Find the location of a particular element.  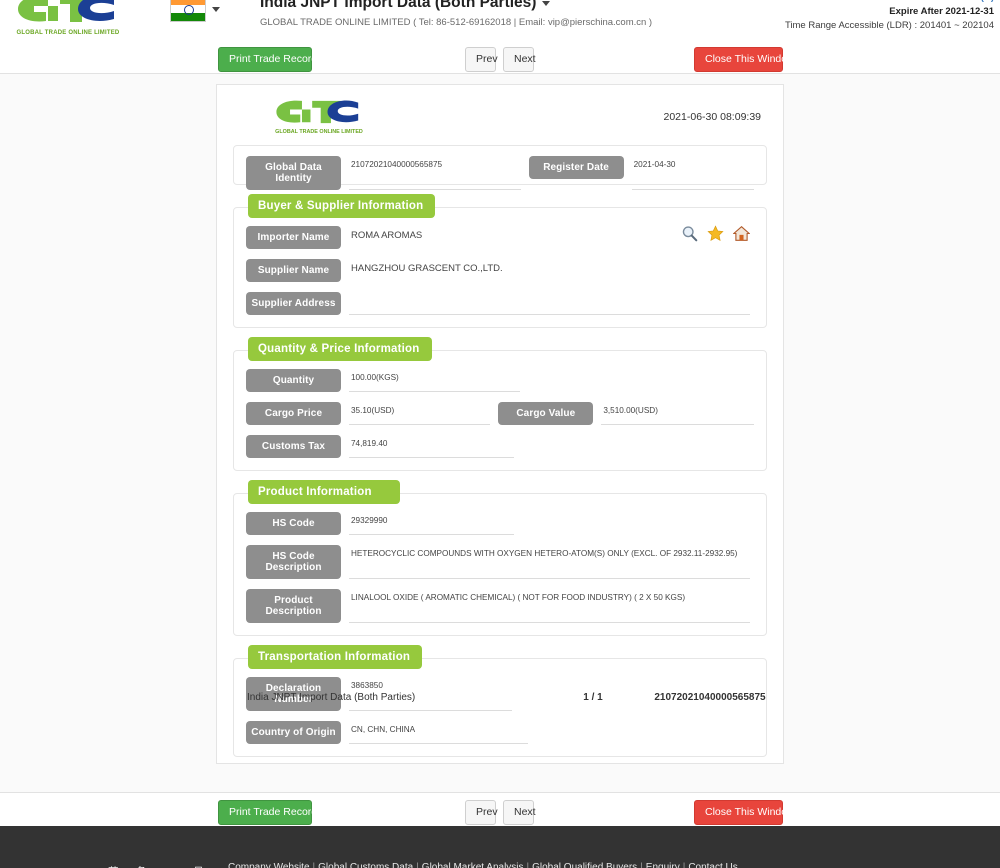

supplier-name-row: Supplier Name HANGZHOU GRASCENT CO.,LTD. is located at coordinates (500, 270).